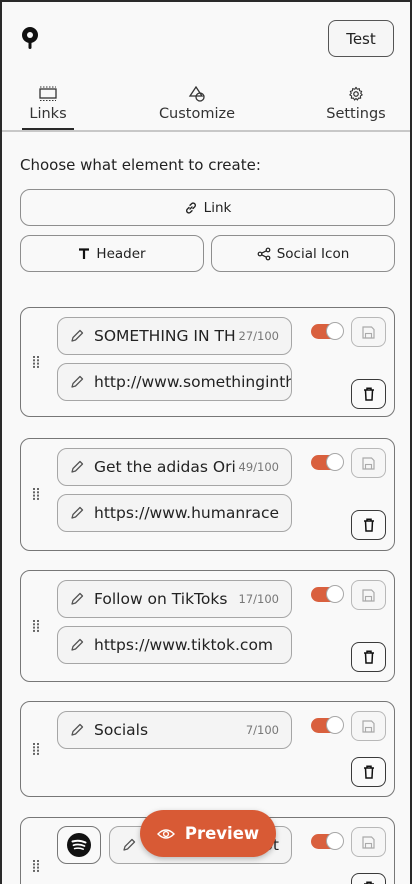  I want to click on link-icon, so click(190, 207).